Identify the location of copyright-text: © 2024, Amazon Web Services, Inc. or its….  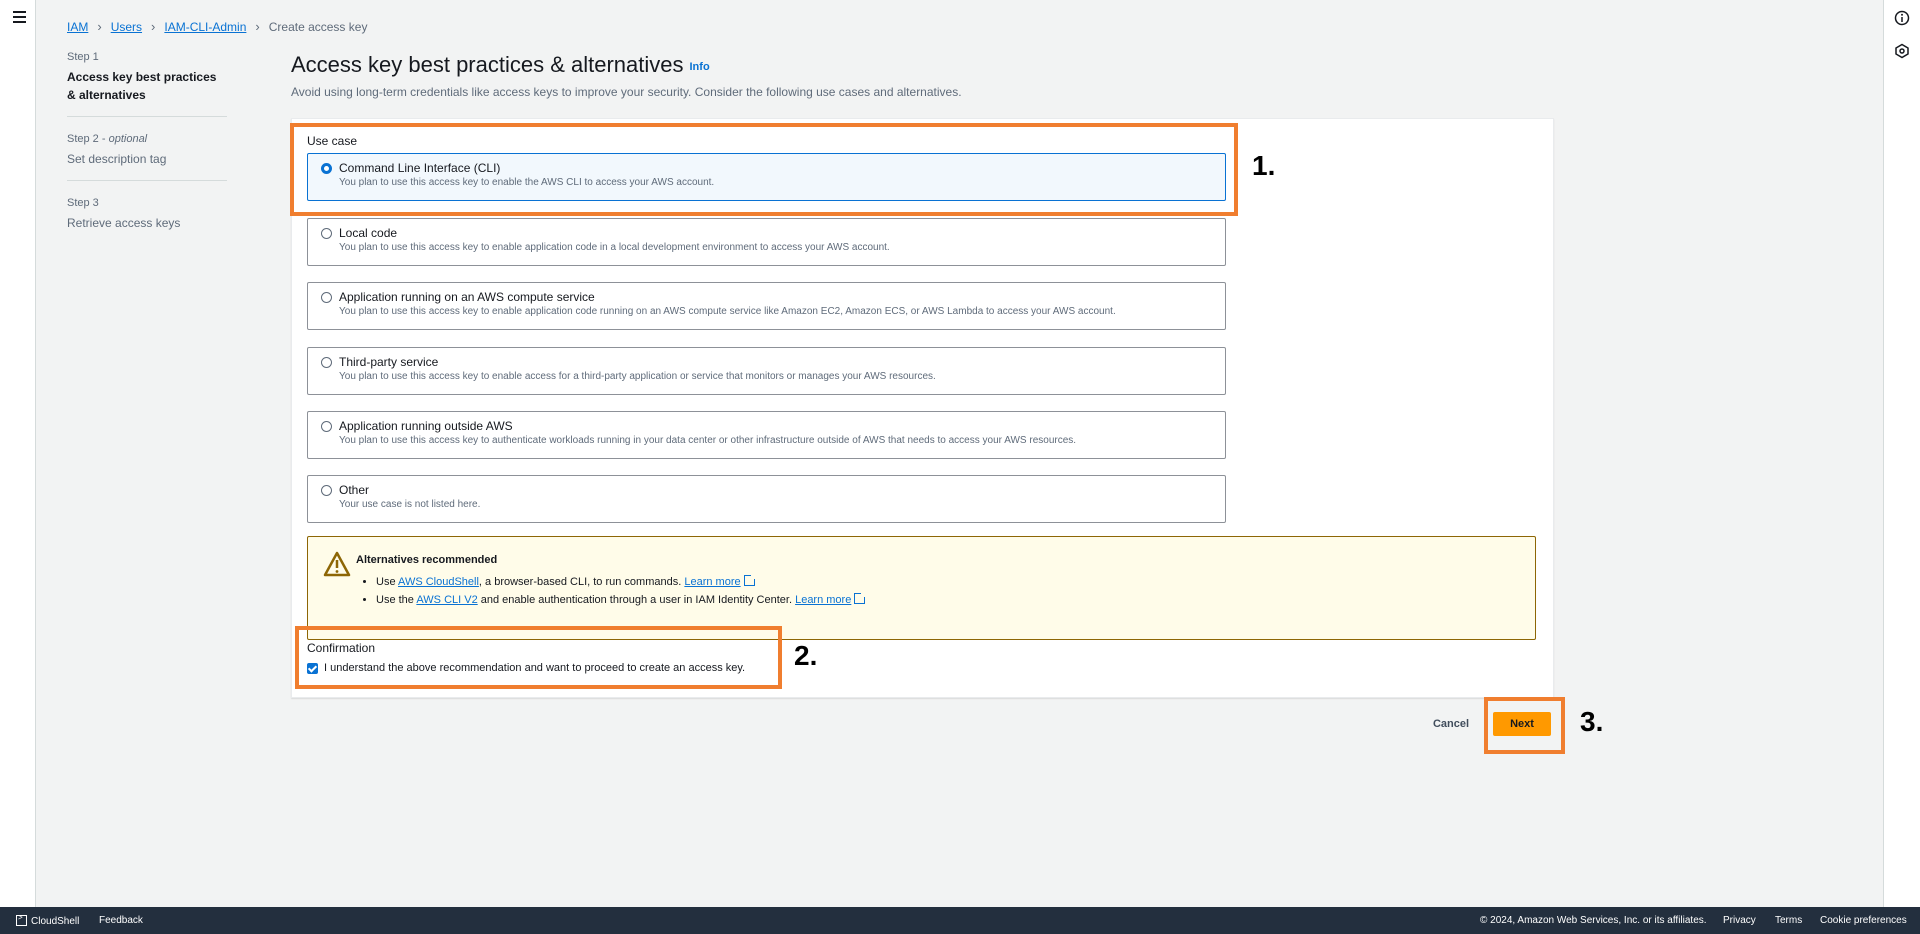
(1593, 920).